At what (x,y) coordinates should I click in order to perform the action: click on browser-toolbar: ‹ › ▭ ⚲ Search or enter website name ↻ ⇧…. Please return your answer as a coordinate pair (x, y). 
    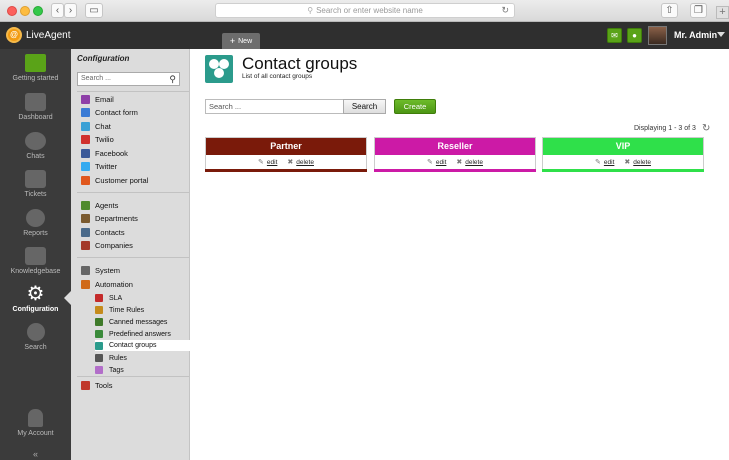
    Looking at the image, I should click on (364, 11).